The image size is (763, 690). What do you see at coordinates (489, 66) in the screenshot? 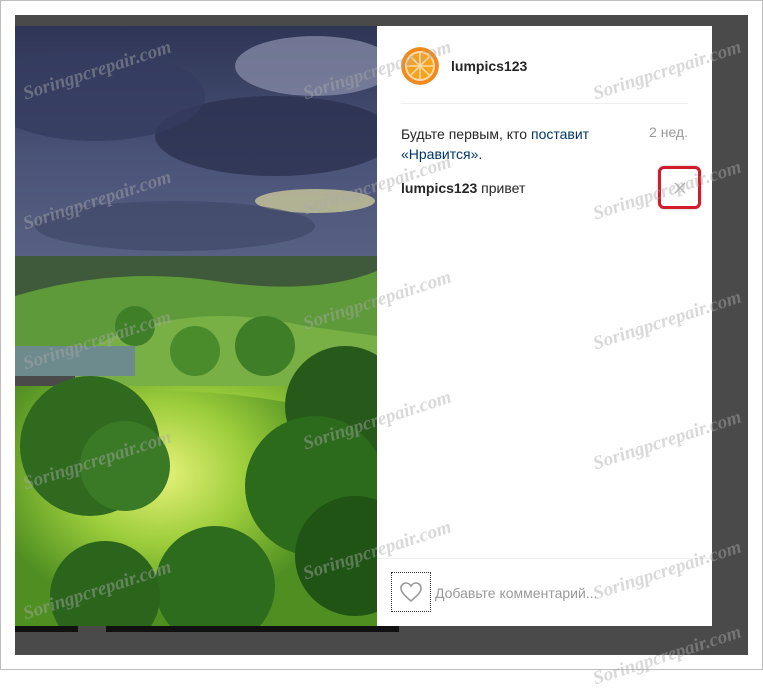
I see `post-author-username: lumpics123` at bounding box center [489, 66].